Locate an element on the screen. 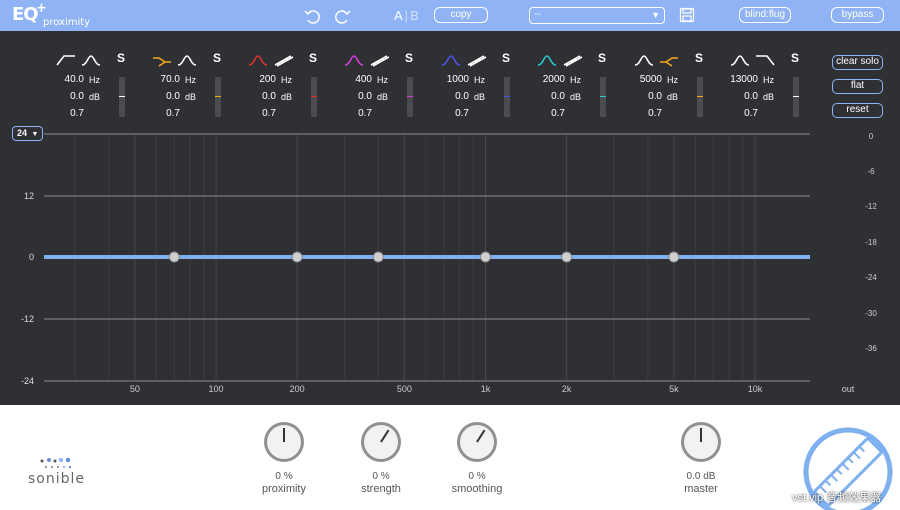  out-scale-label: 0 is located at coordinates (871, 136).